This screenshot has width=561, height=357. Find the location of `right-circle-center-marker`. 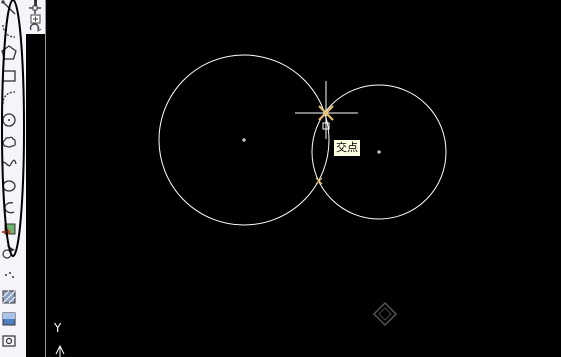

right-circle-center-marker is located at coordinates (379, 152).